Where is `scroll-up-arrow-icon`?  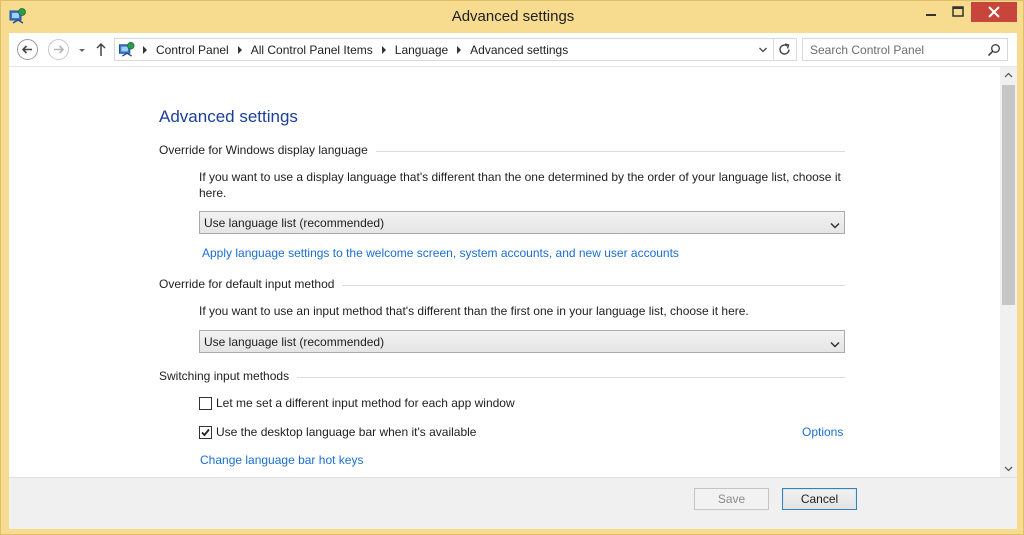
scroll-up-arrow-icon is located at coordinates (1008, 75).